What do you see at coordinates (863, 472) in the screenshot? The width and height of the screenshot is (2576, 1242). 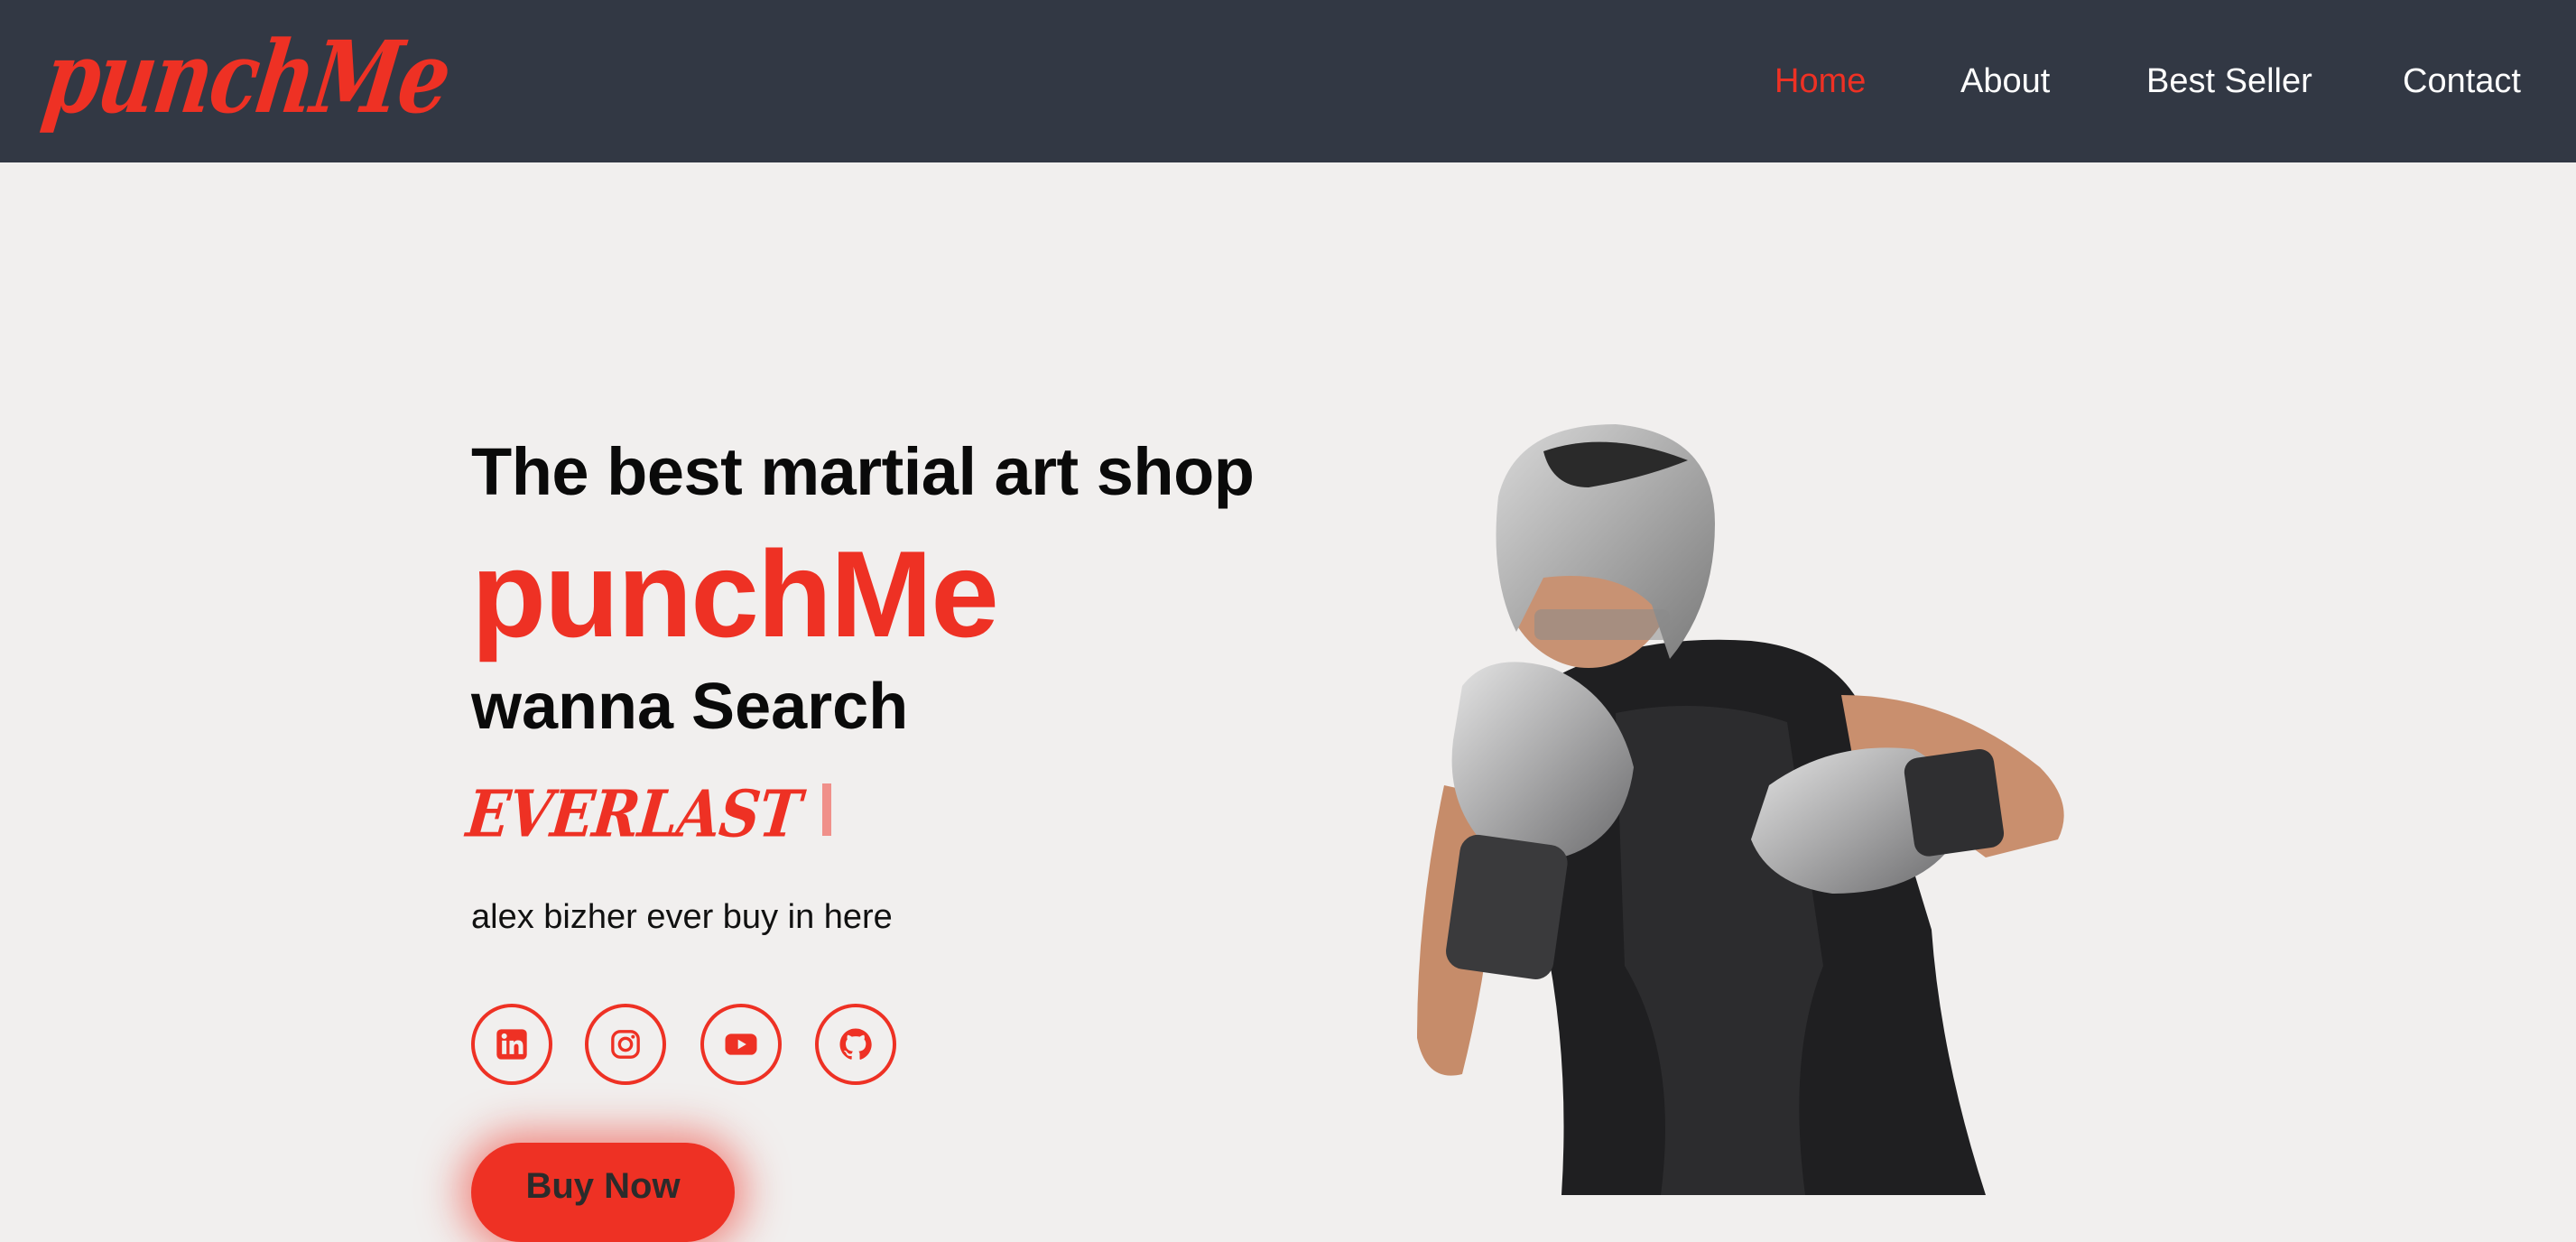 I see `hero-tagline: The best martial art shop` at bounding box center [863, 472].